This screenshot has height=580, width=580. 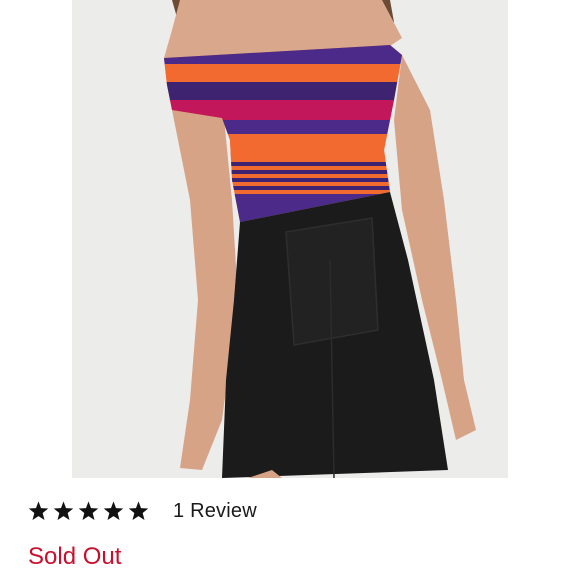 I want to click on rating-row: 1 Review, so click(x=142, y=511).